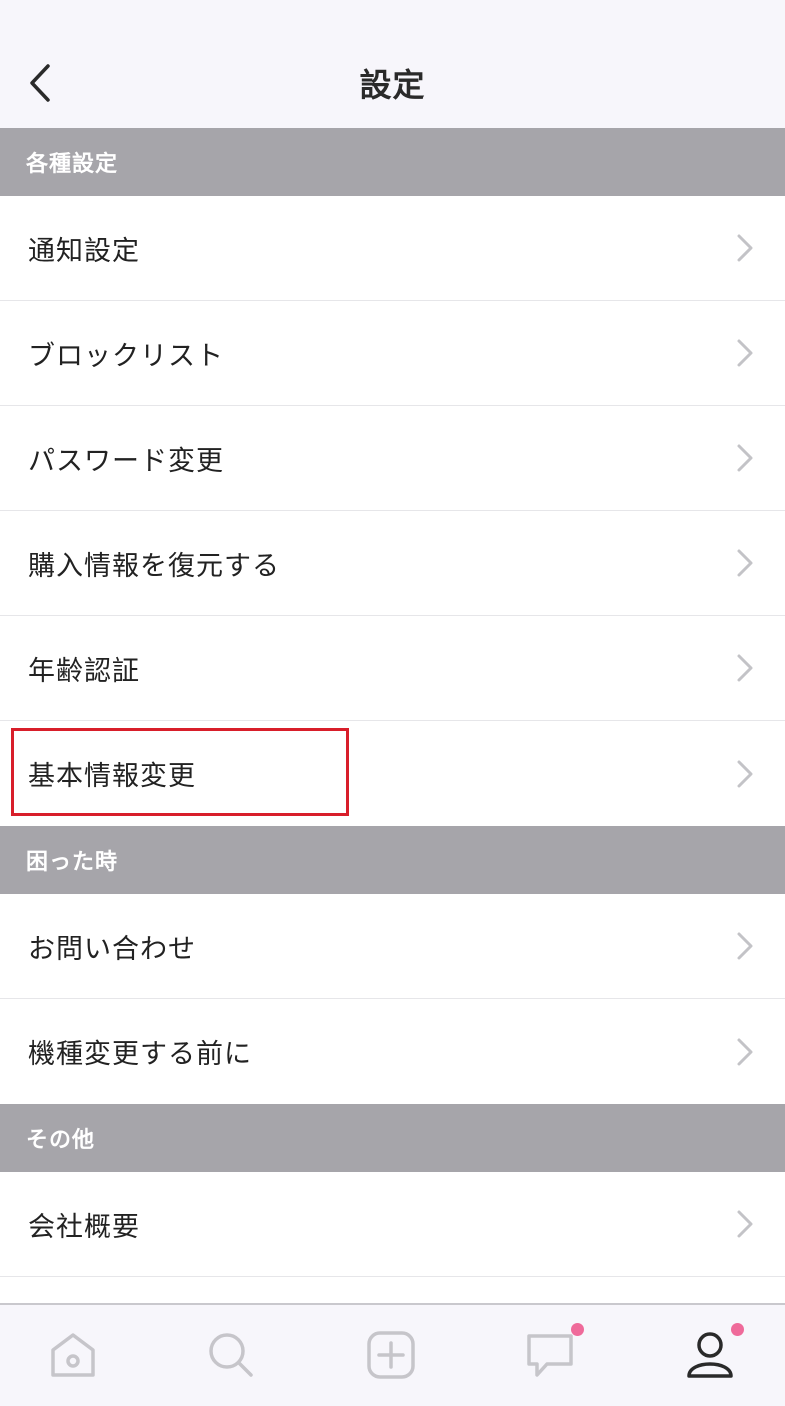 Image resolution: width=785 pixels, height=1406 pixels. I want to click on search-icon, so click(231, 1354).